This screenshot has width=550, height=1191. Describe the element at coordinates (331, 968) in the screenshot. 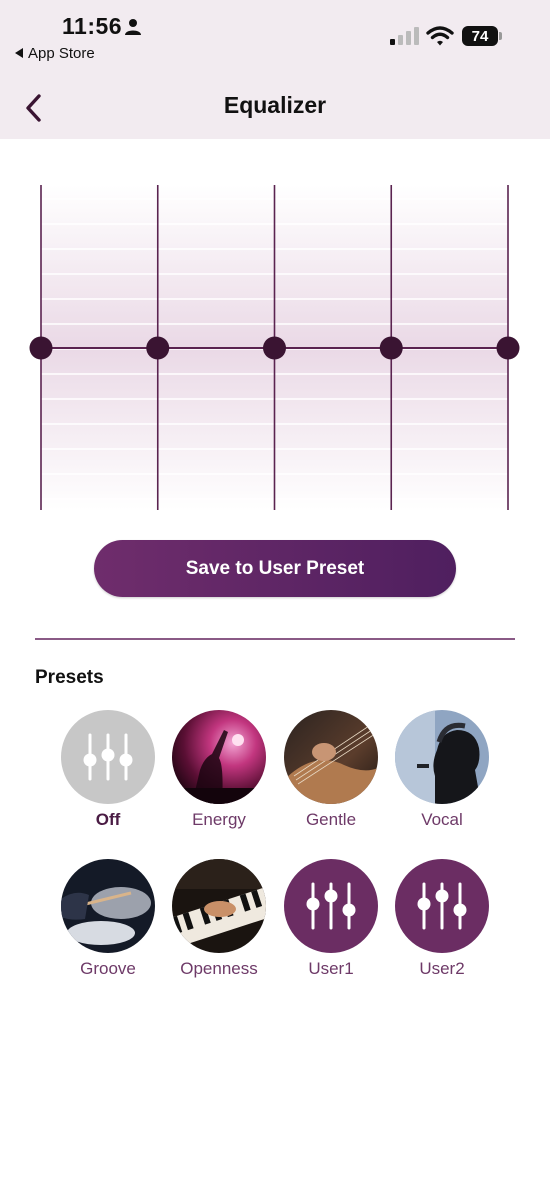

I see `preset-label-user1: User1` at that location.